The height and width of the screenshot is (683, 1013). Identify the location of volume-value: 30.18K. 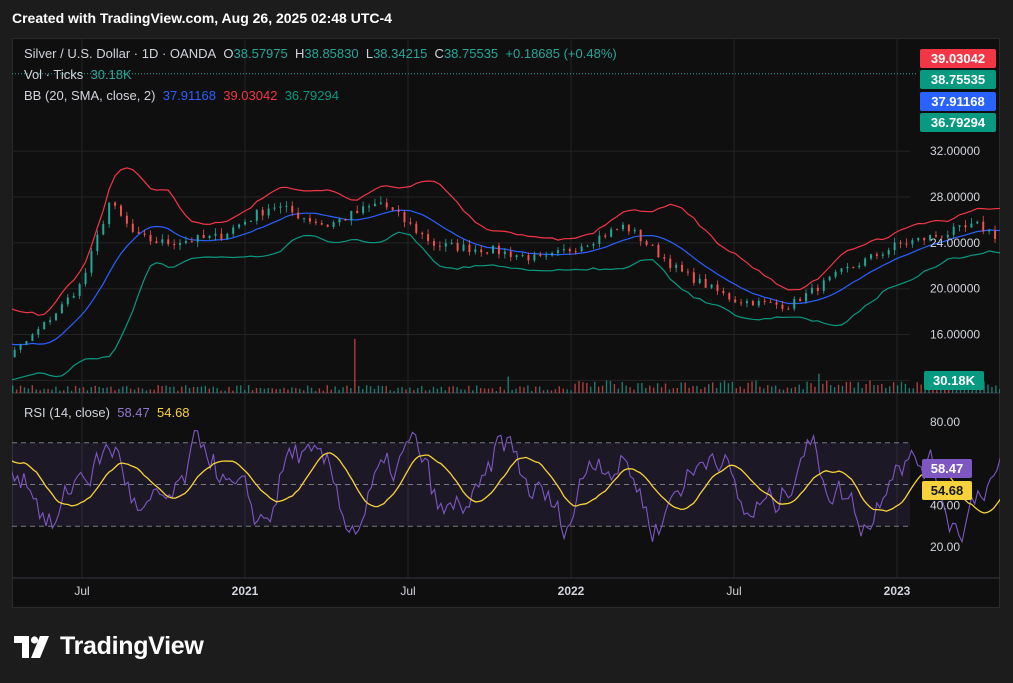
(111, 74).